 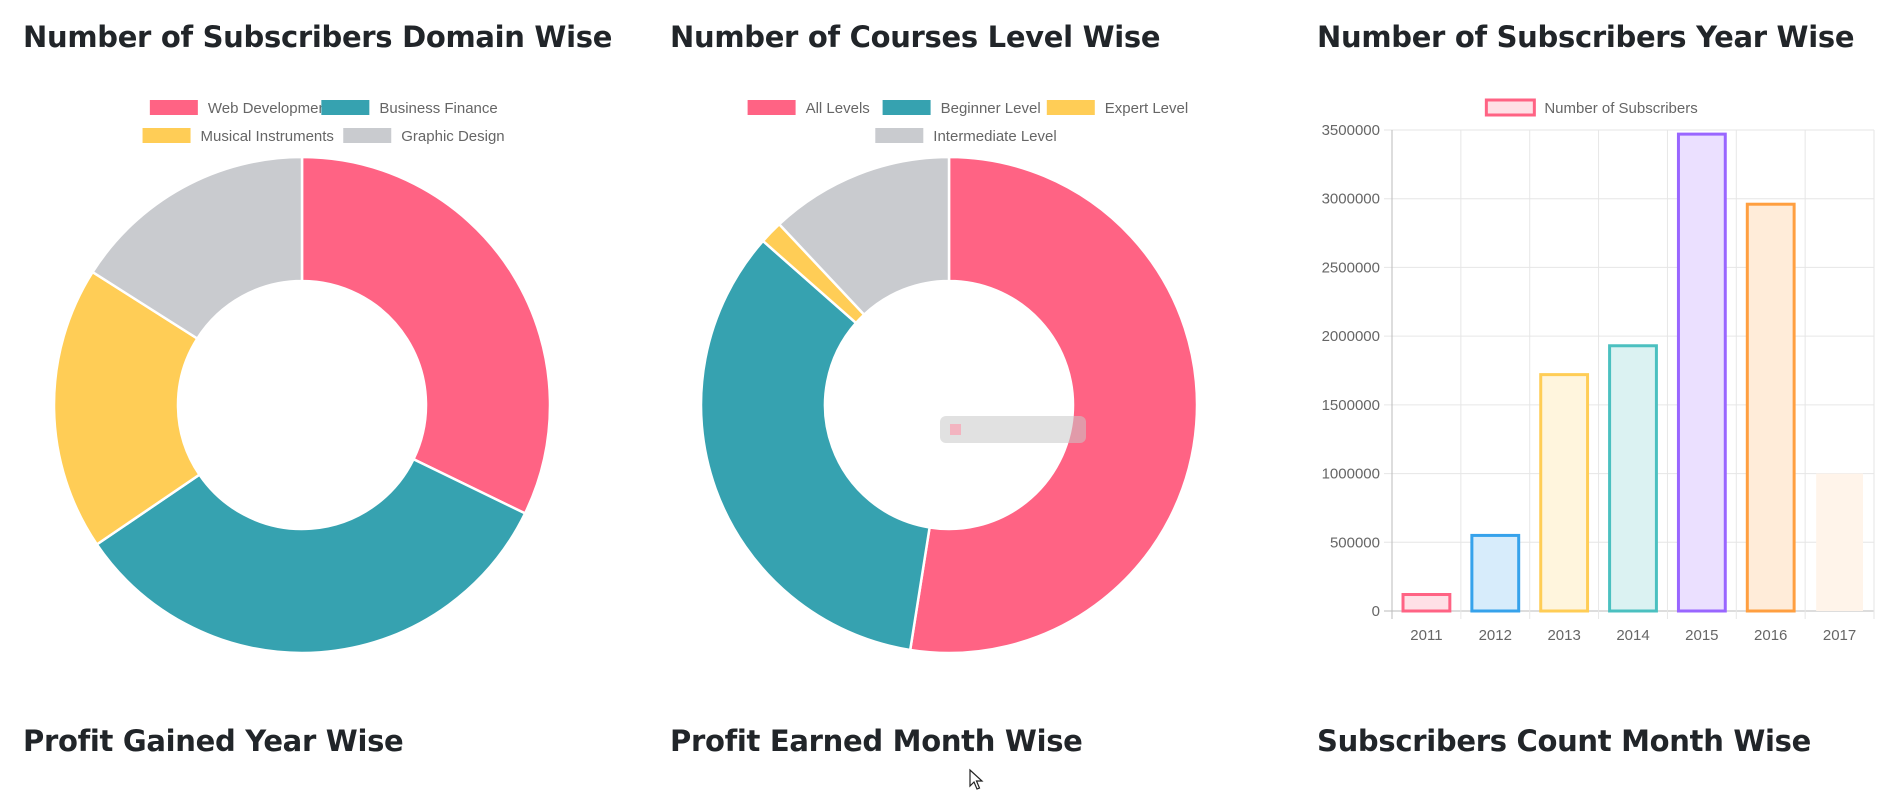 What do you see at coordinates (771, 107) in the screenshot?
I see `legend-swatch-all-levels` at bounding box center [771, 107].